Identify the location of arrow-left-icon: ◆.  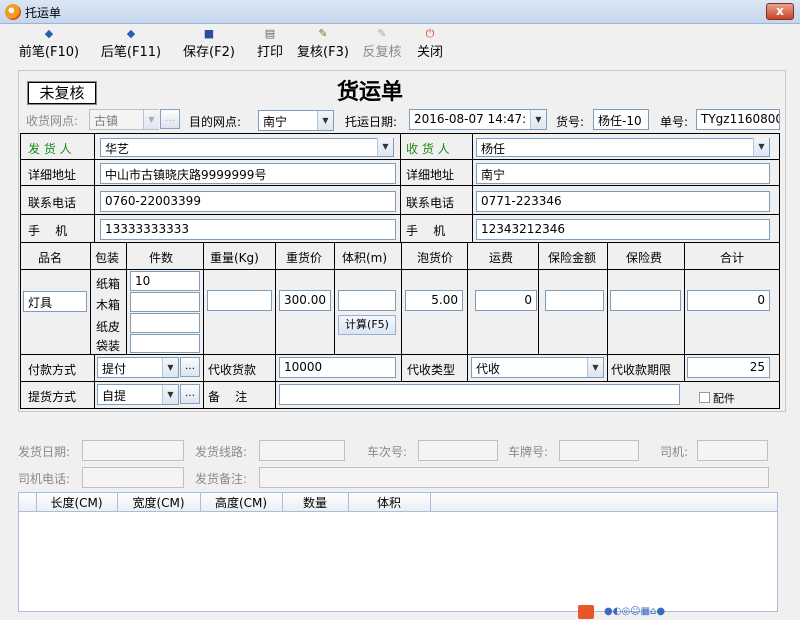
(49, 33).